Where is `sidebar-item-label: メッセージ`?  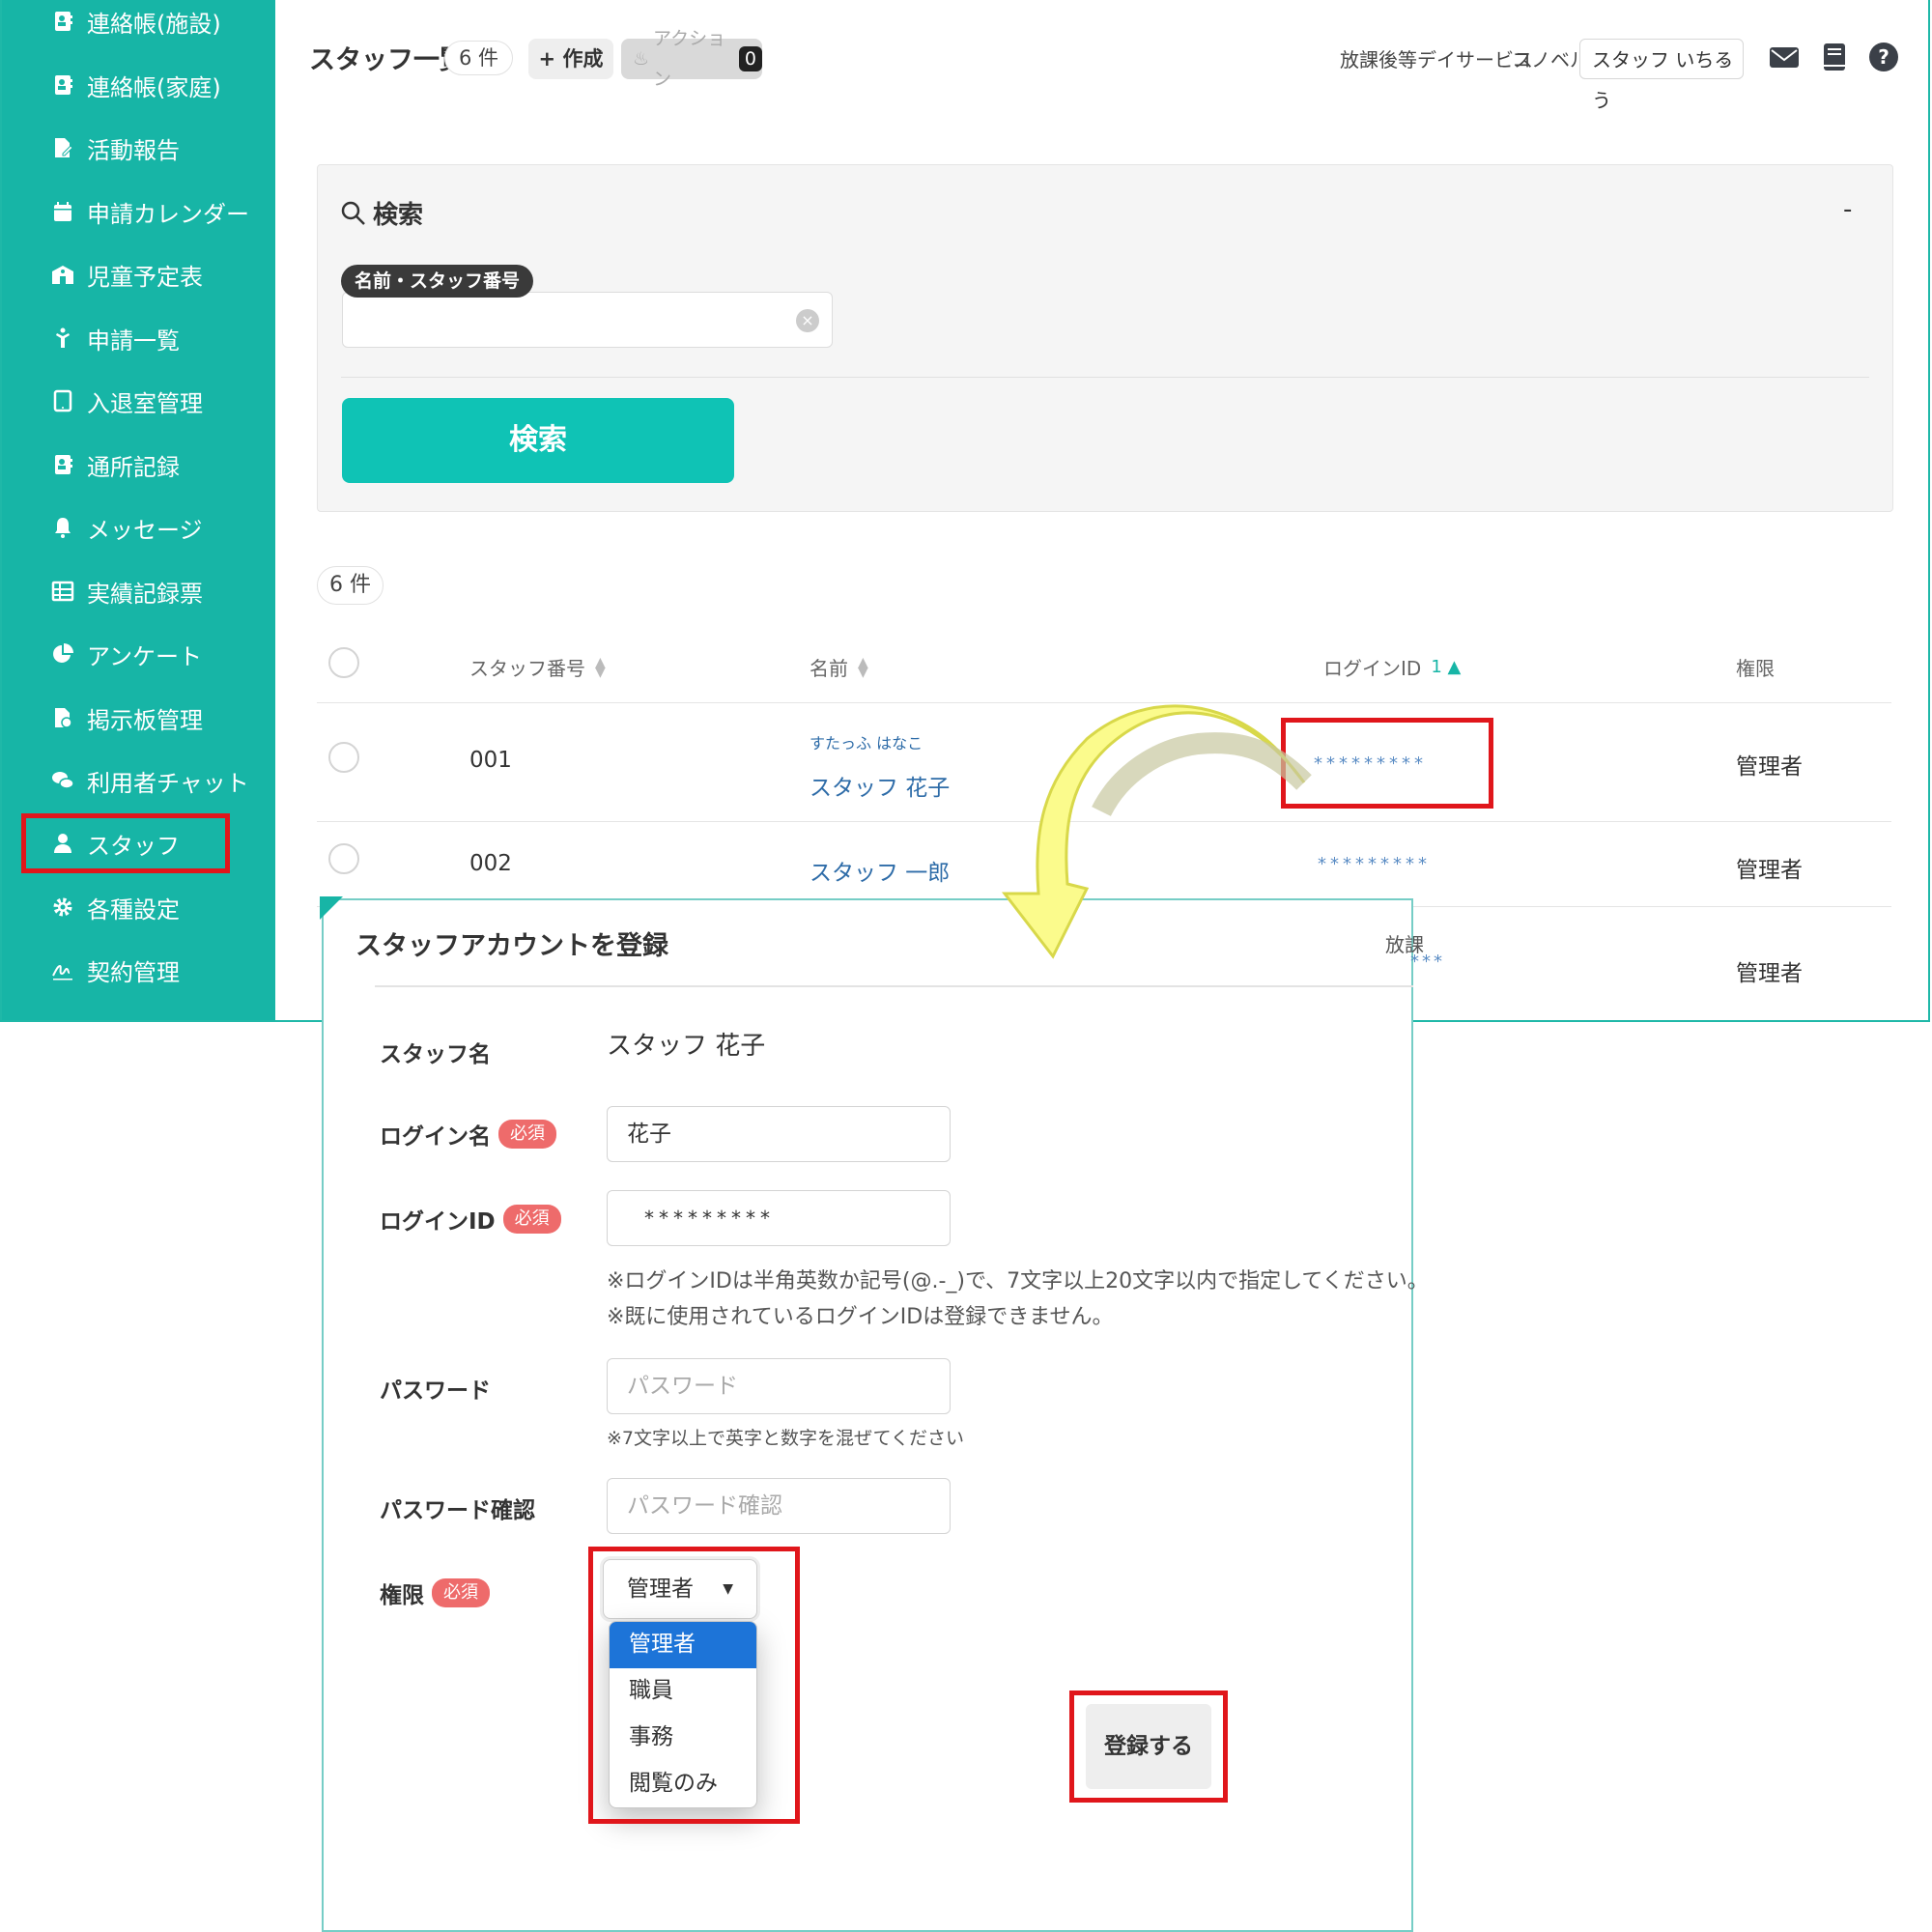
sidebar-item-label: メッセージ is located at coordinates (145, 530).